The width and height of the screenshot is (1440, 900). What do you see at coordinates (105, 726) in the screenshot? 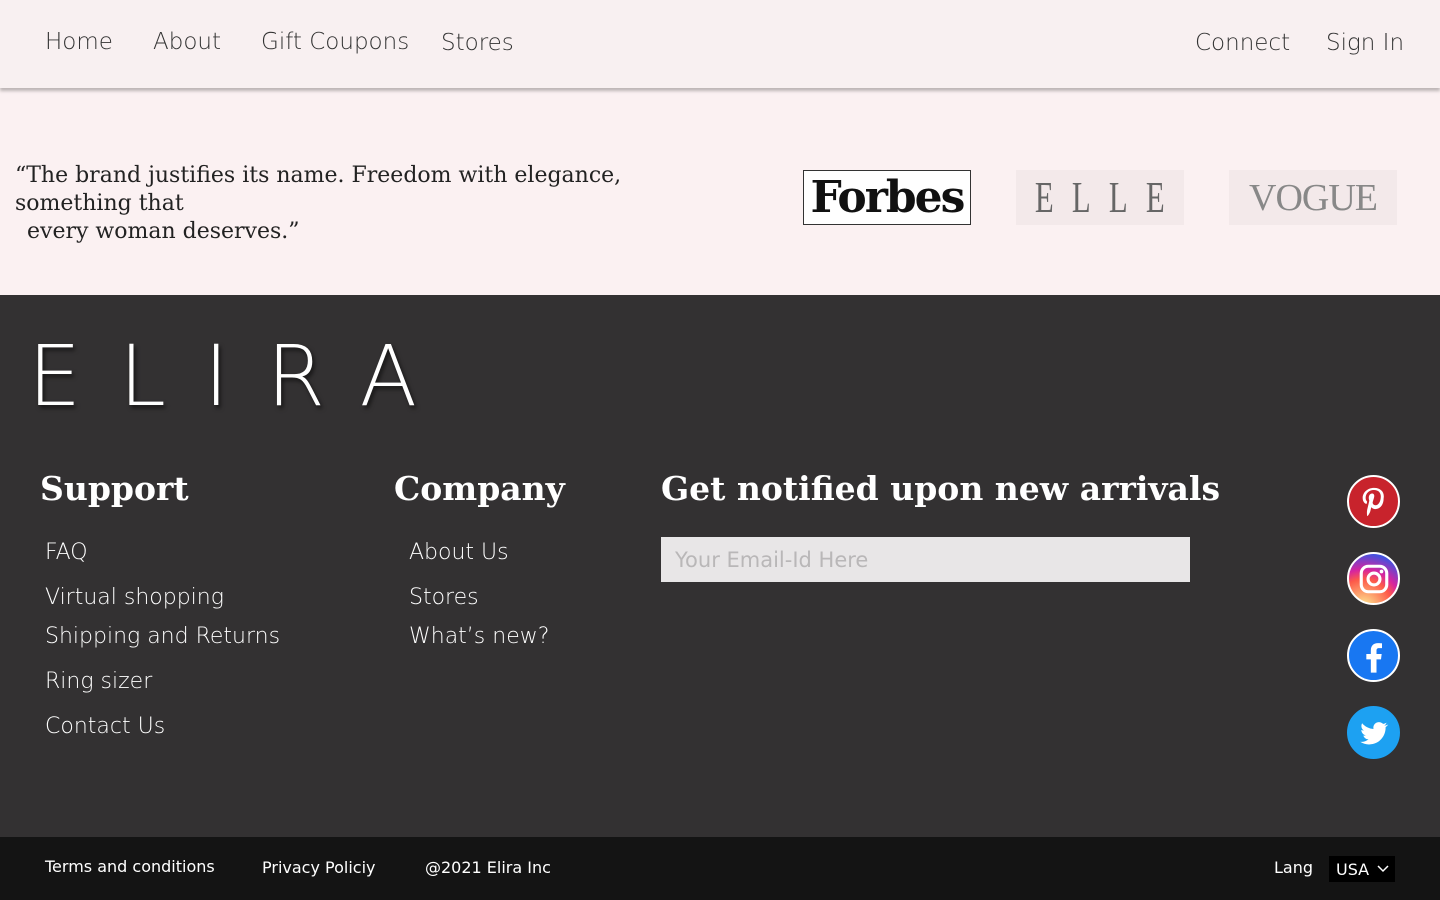
I see `footer-link-contact-us: Contact Us` at bounding box center [105, 726].